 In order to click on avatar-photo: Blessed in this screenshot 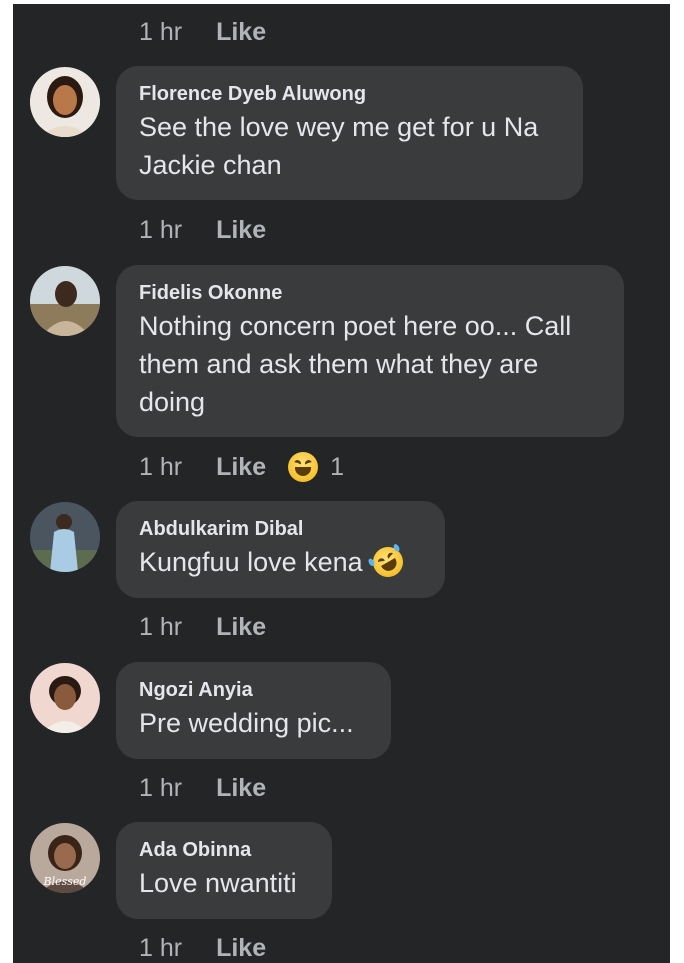, I will do `click(65, 858)`.